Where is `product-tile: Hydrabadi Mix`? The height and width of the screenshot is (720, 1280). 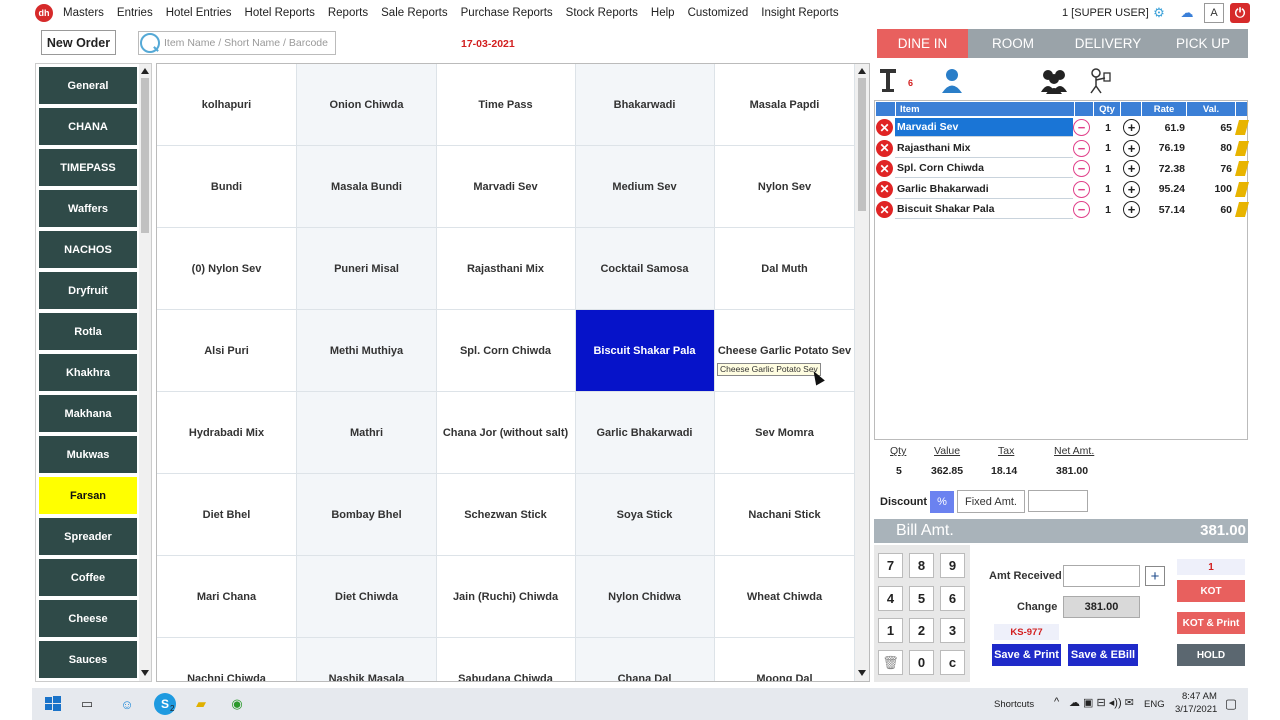
product-tile: Hydrabadi Mix is located at coordinates (227, 433).